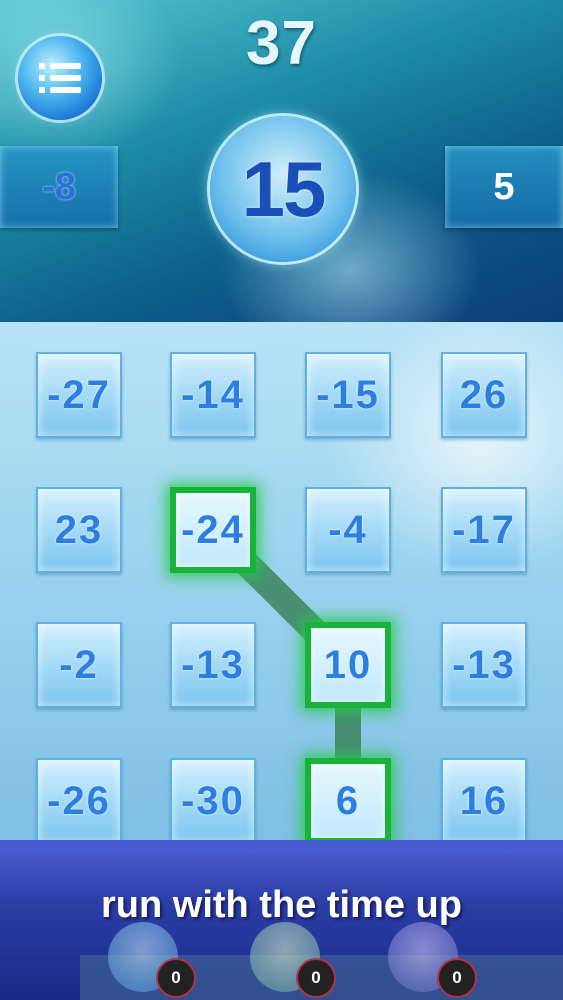 The width and height of the screenshot is (563, 1000). Describe the element at coordinates (348, 530) in the screenshot. I see `number-tile: -4` at that location.